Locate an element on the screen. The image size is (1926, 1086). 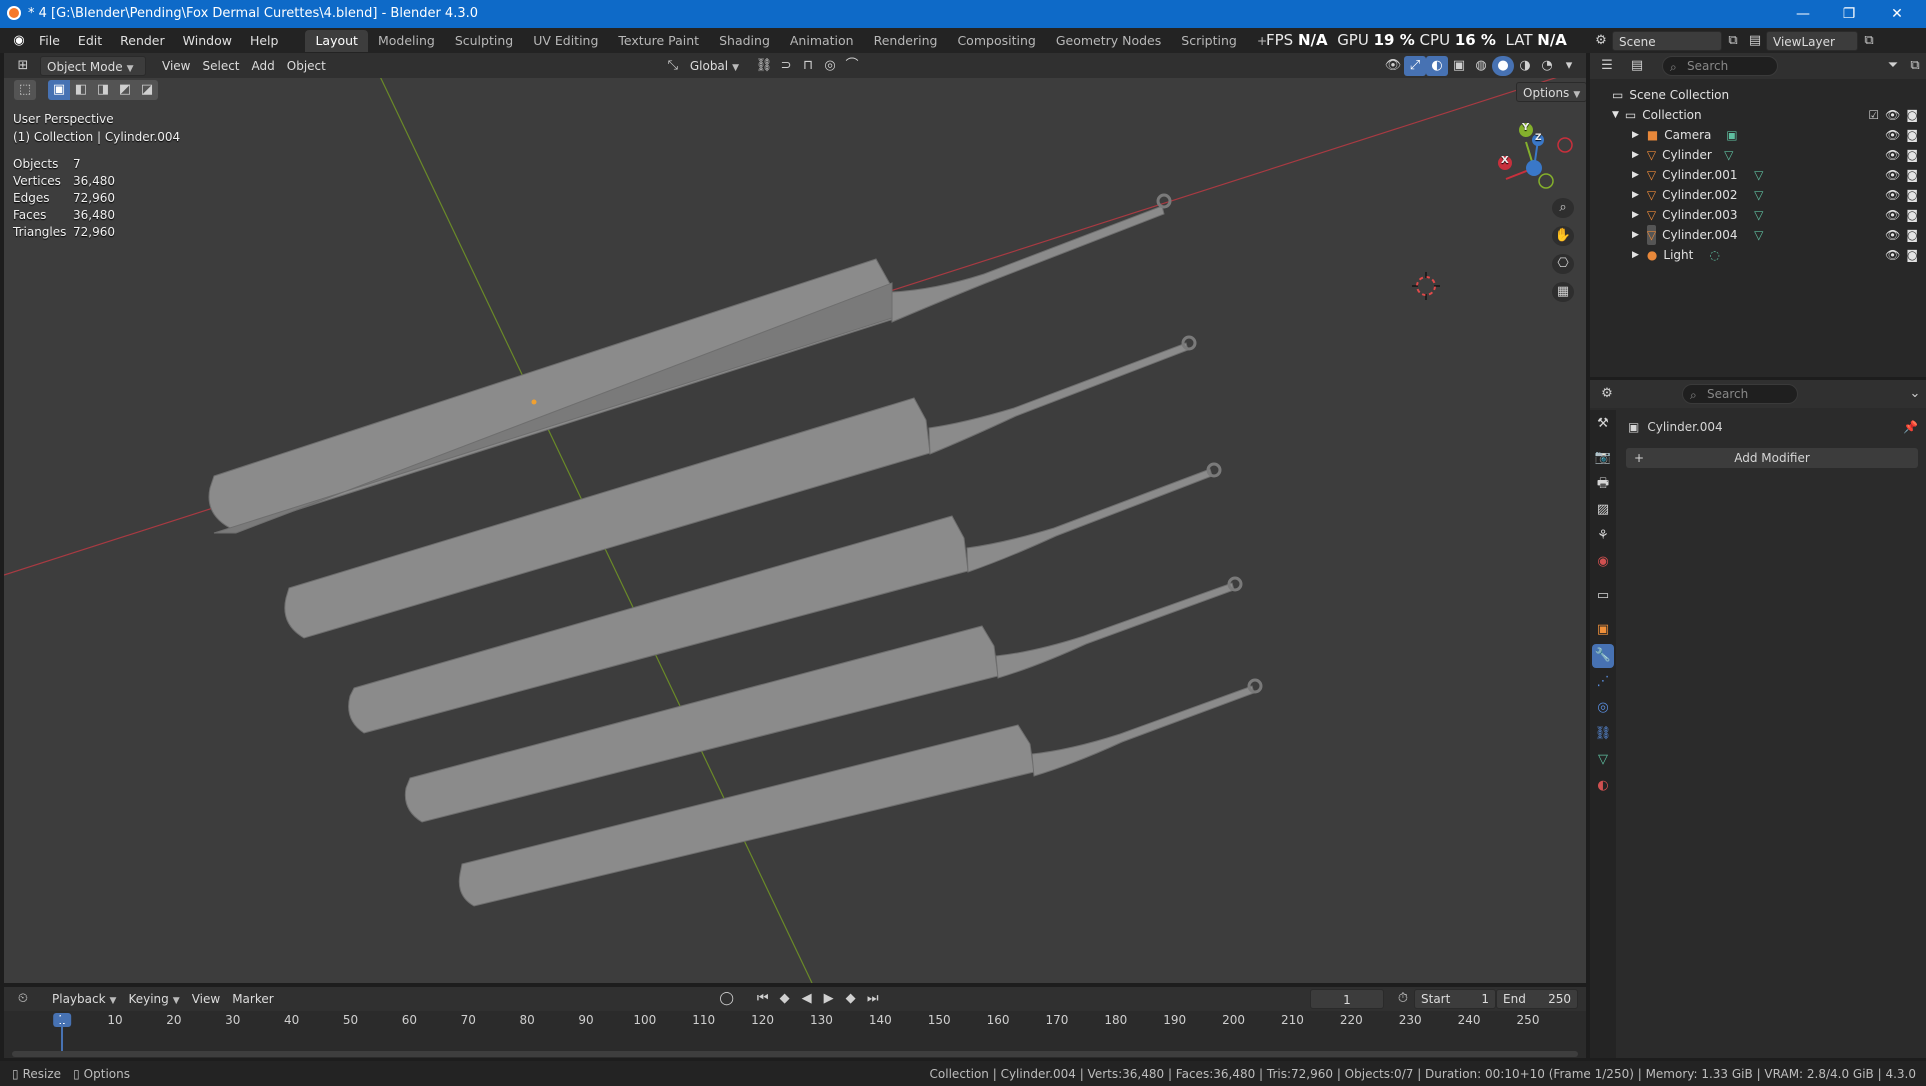
transform-orientation-selector: Global ▼ is located at coordinates (714, 66).